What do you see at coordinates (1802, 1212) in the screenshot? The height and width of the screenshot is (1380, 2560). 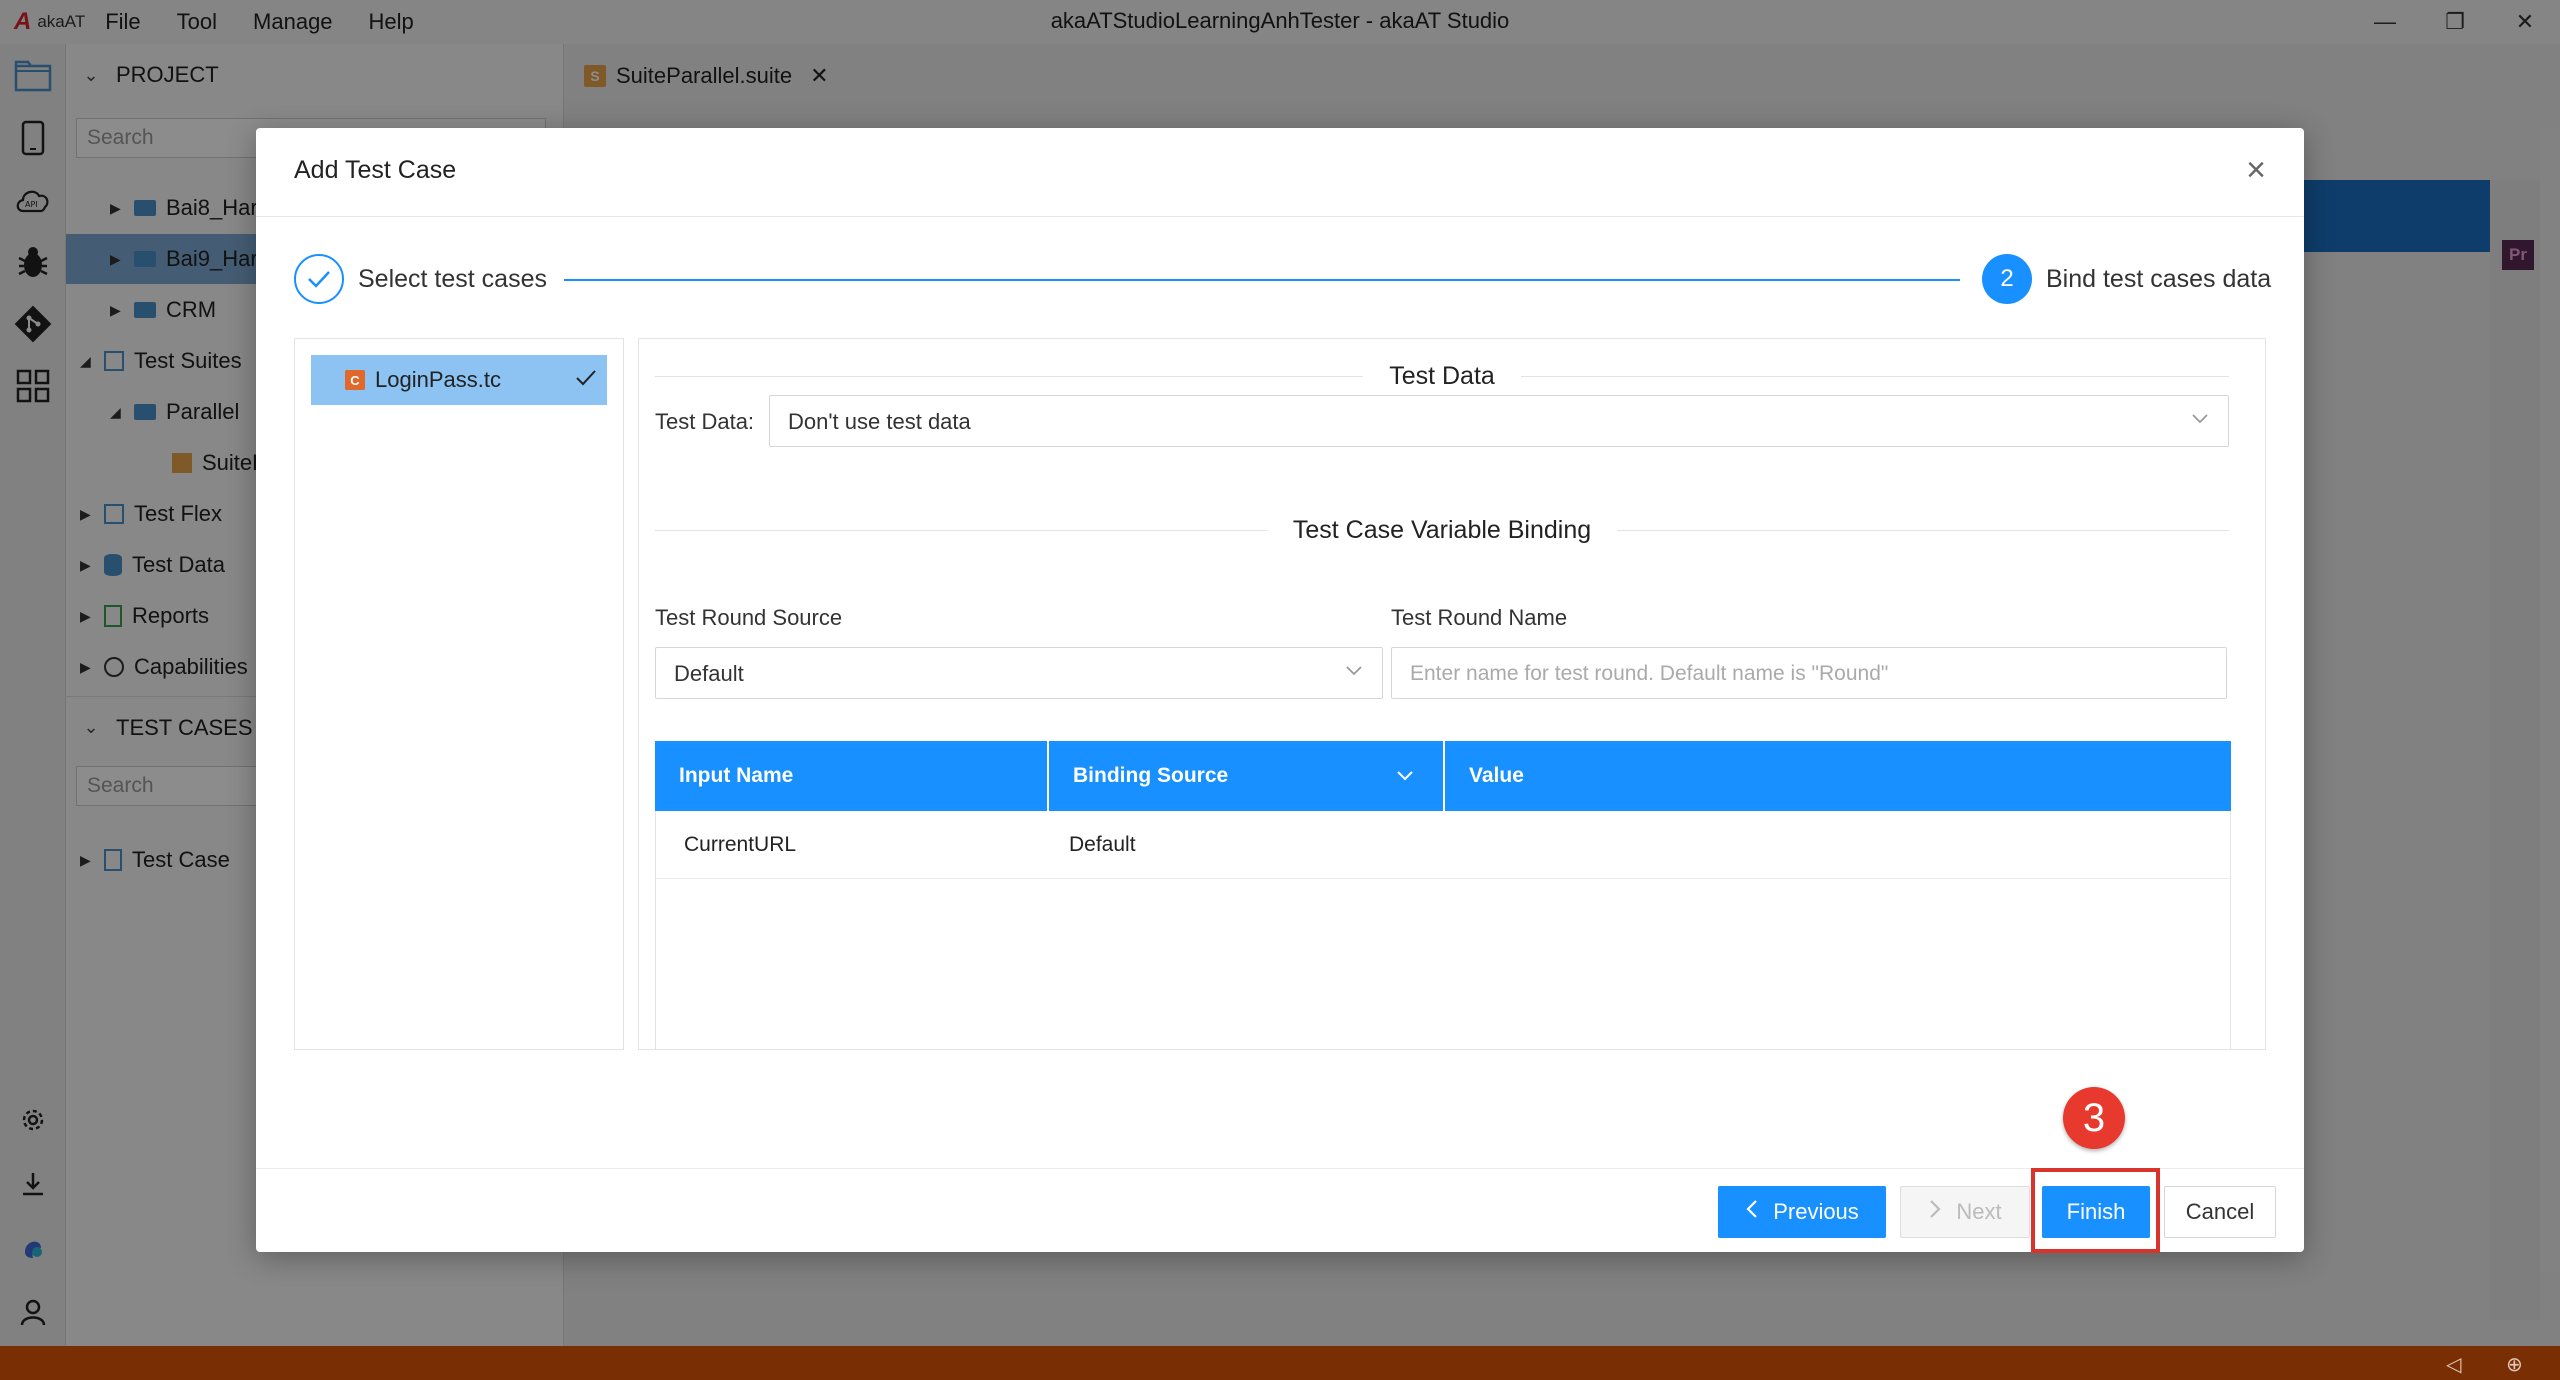 I see `previous-button: Previous` at bounding box center [1802, 1212].